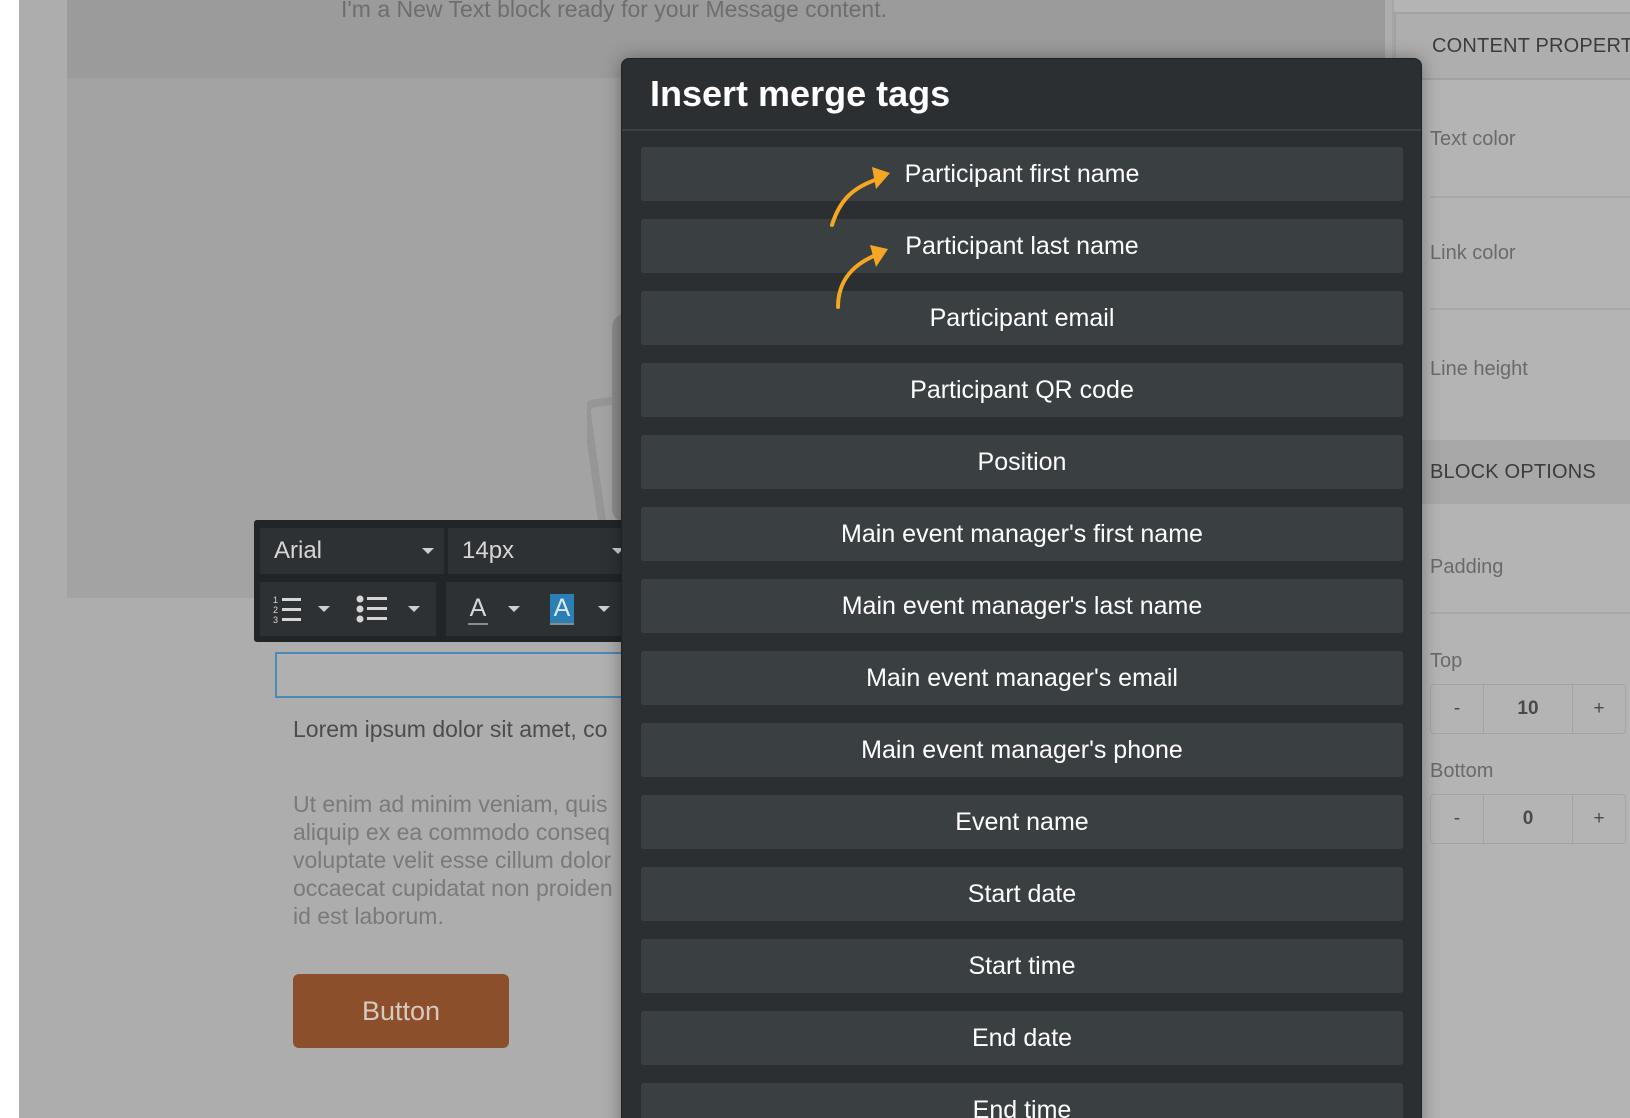 The width and height of the screenshot is (1630, 1118). I want to click on link-color-label: Link color, so click(1473, 253).